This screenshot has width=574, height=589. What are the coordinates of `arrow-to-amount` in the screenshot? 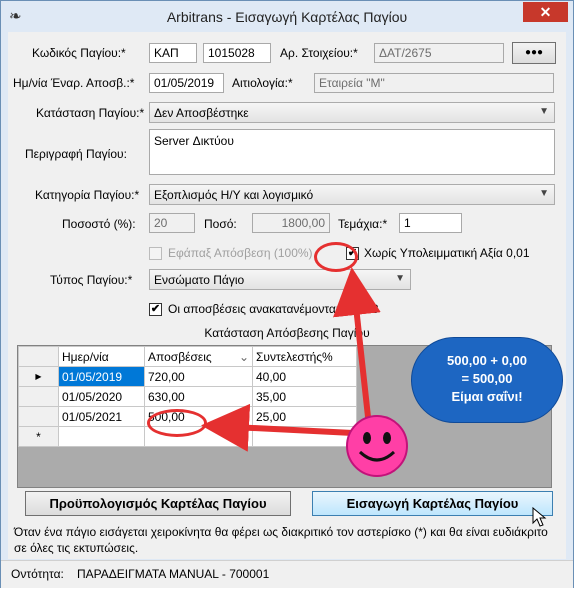 It's located at (277, 427).